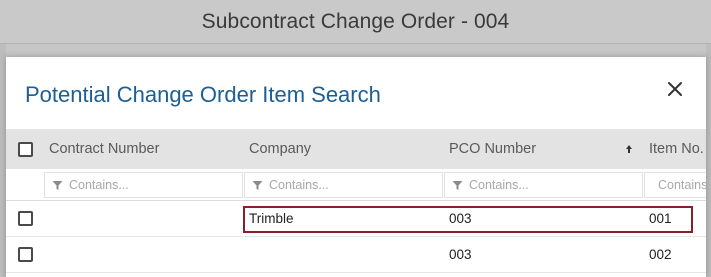  I want to click on cell-item-no: 002, so click(660, 254).